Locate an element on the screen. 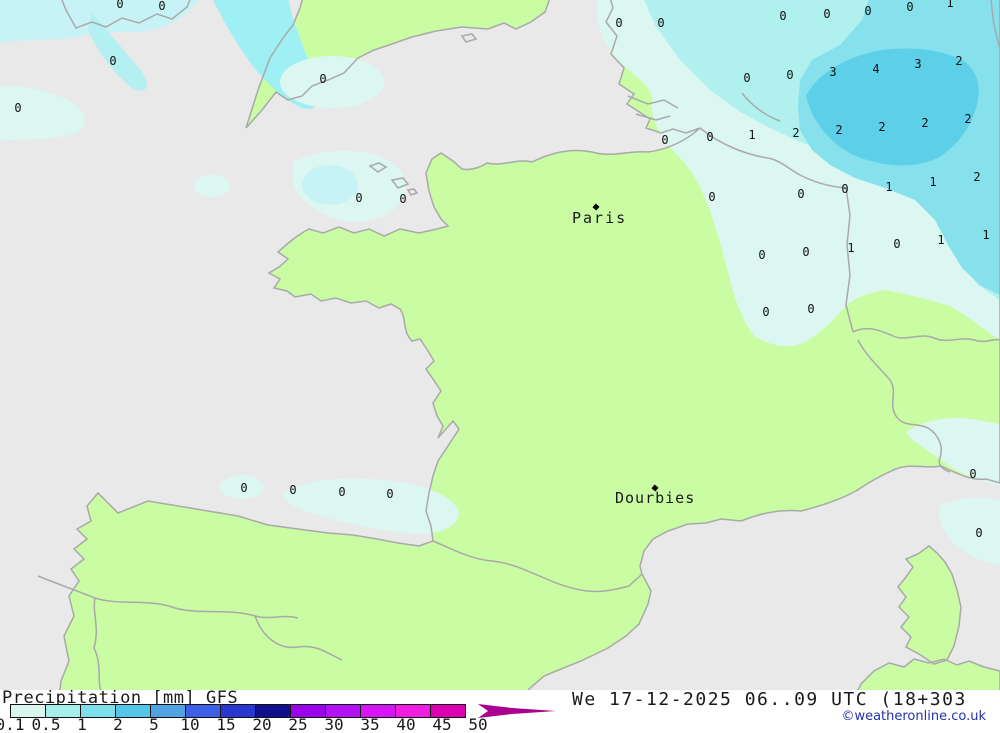 The width and height of the screenshot is (1000, 733). precip-area-cornwall is located at coordinates (332, 82).